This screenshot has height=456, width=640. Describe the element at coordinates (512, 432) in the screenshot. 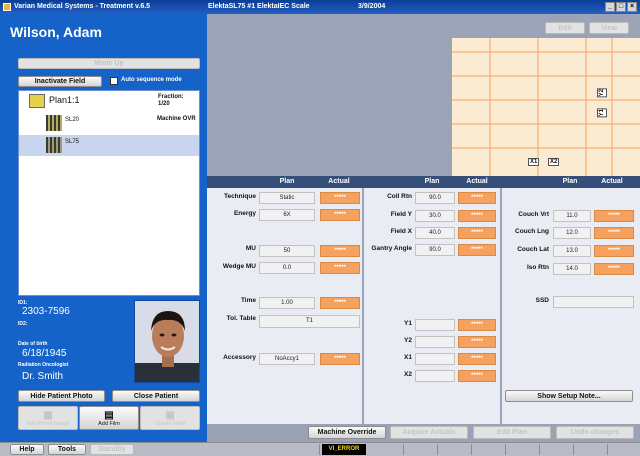

I see `edit-plan-button: Edit Plan` at that location.